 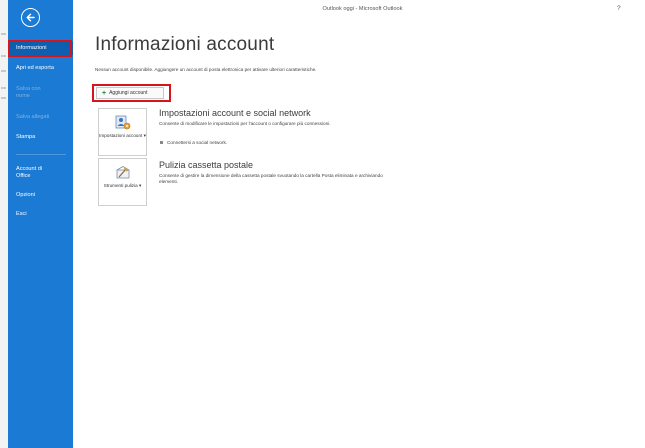 I want to click on sidebar-item-salva-allegati: Salva allegati, so click(x=40, y=117).